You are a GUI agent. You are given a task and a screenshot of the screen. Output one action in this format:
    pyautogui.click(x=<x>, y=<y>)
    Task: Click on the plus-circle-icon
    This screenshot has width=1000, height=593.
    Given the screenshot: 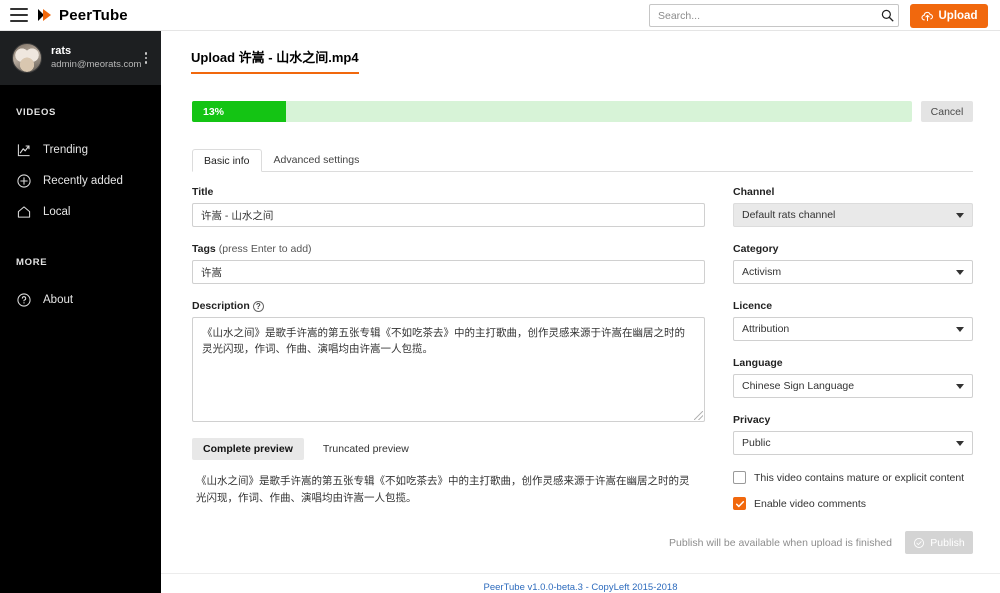 What is the action you would take?
    pyautogui.click(x=29, y=181)
    